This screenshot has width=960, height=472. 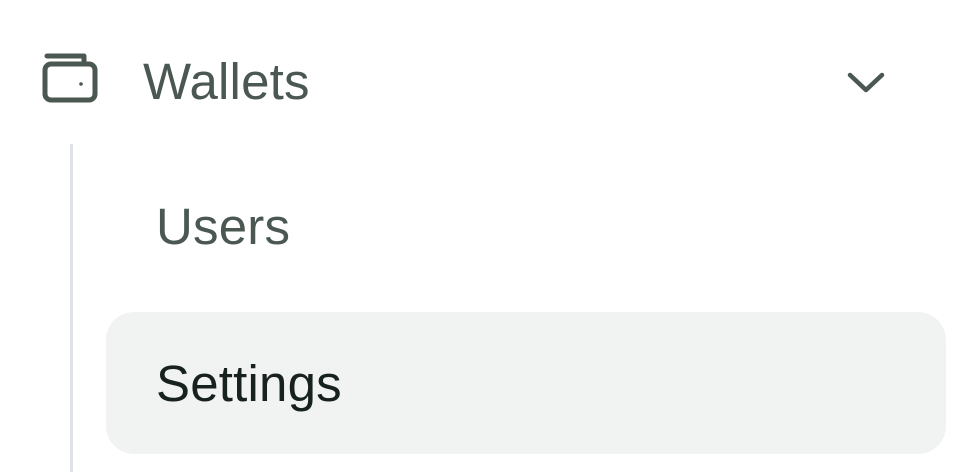 I want to click on sidebar-item-label: Users, so click(x=223, y=226).